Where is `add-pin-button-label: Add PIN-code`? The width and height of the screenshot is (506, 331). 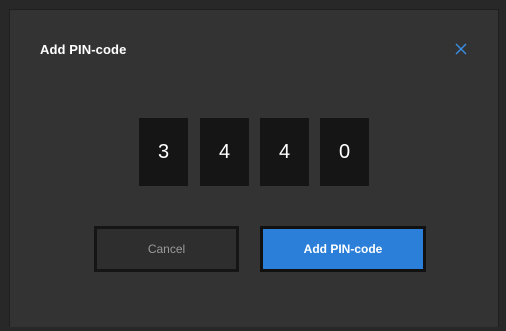
add-pin-button-label: Add PIN-code is located at coordinates (343, 249).